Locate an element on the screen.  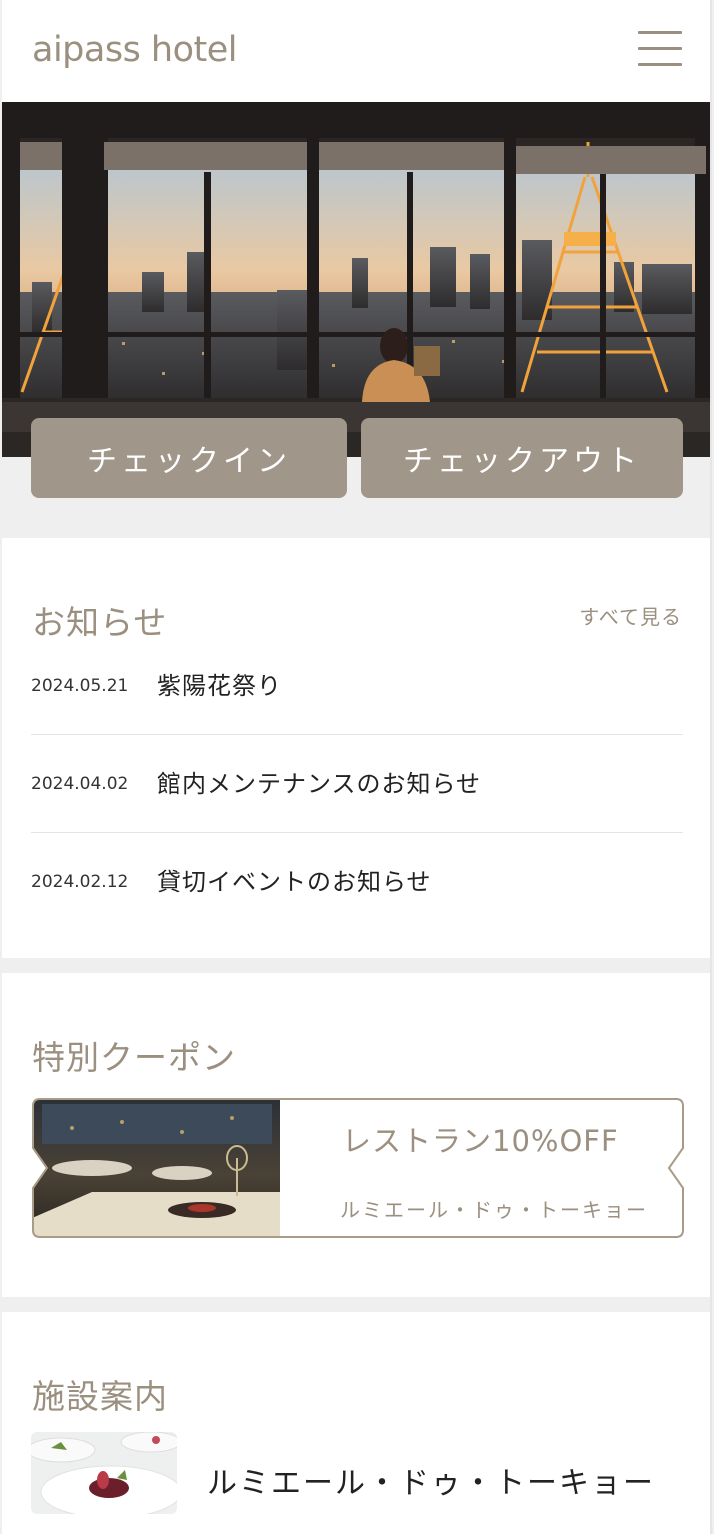
news-date: 2024.05.21 is located at coordinates (80, 686).